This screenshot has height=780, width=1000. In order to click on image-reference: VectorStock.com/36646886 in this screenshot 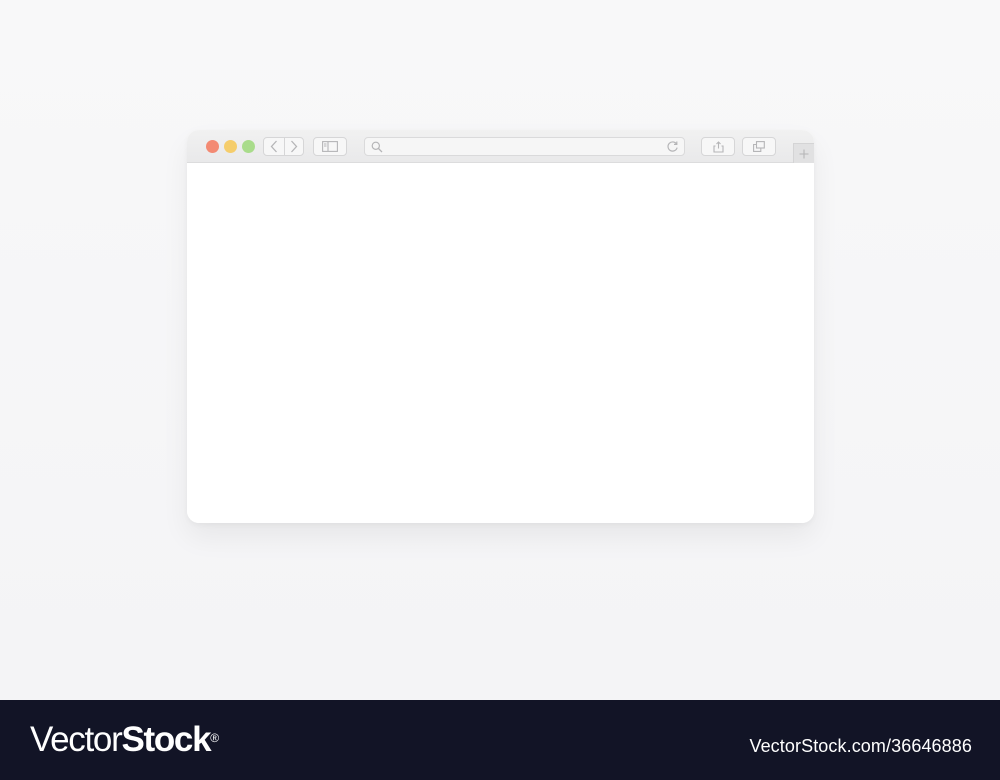, I will do `click(860, 746)`.